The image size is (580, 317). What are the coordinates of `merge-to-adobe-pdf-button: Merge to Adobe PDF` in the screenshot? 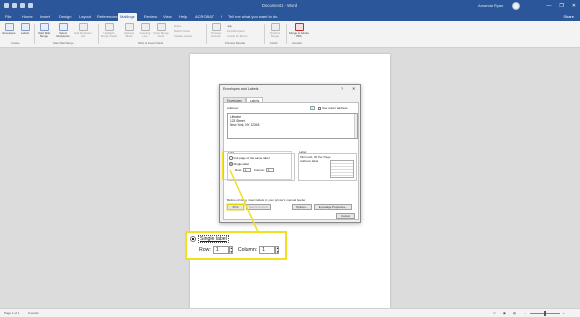 It's located at (299, 31).